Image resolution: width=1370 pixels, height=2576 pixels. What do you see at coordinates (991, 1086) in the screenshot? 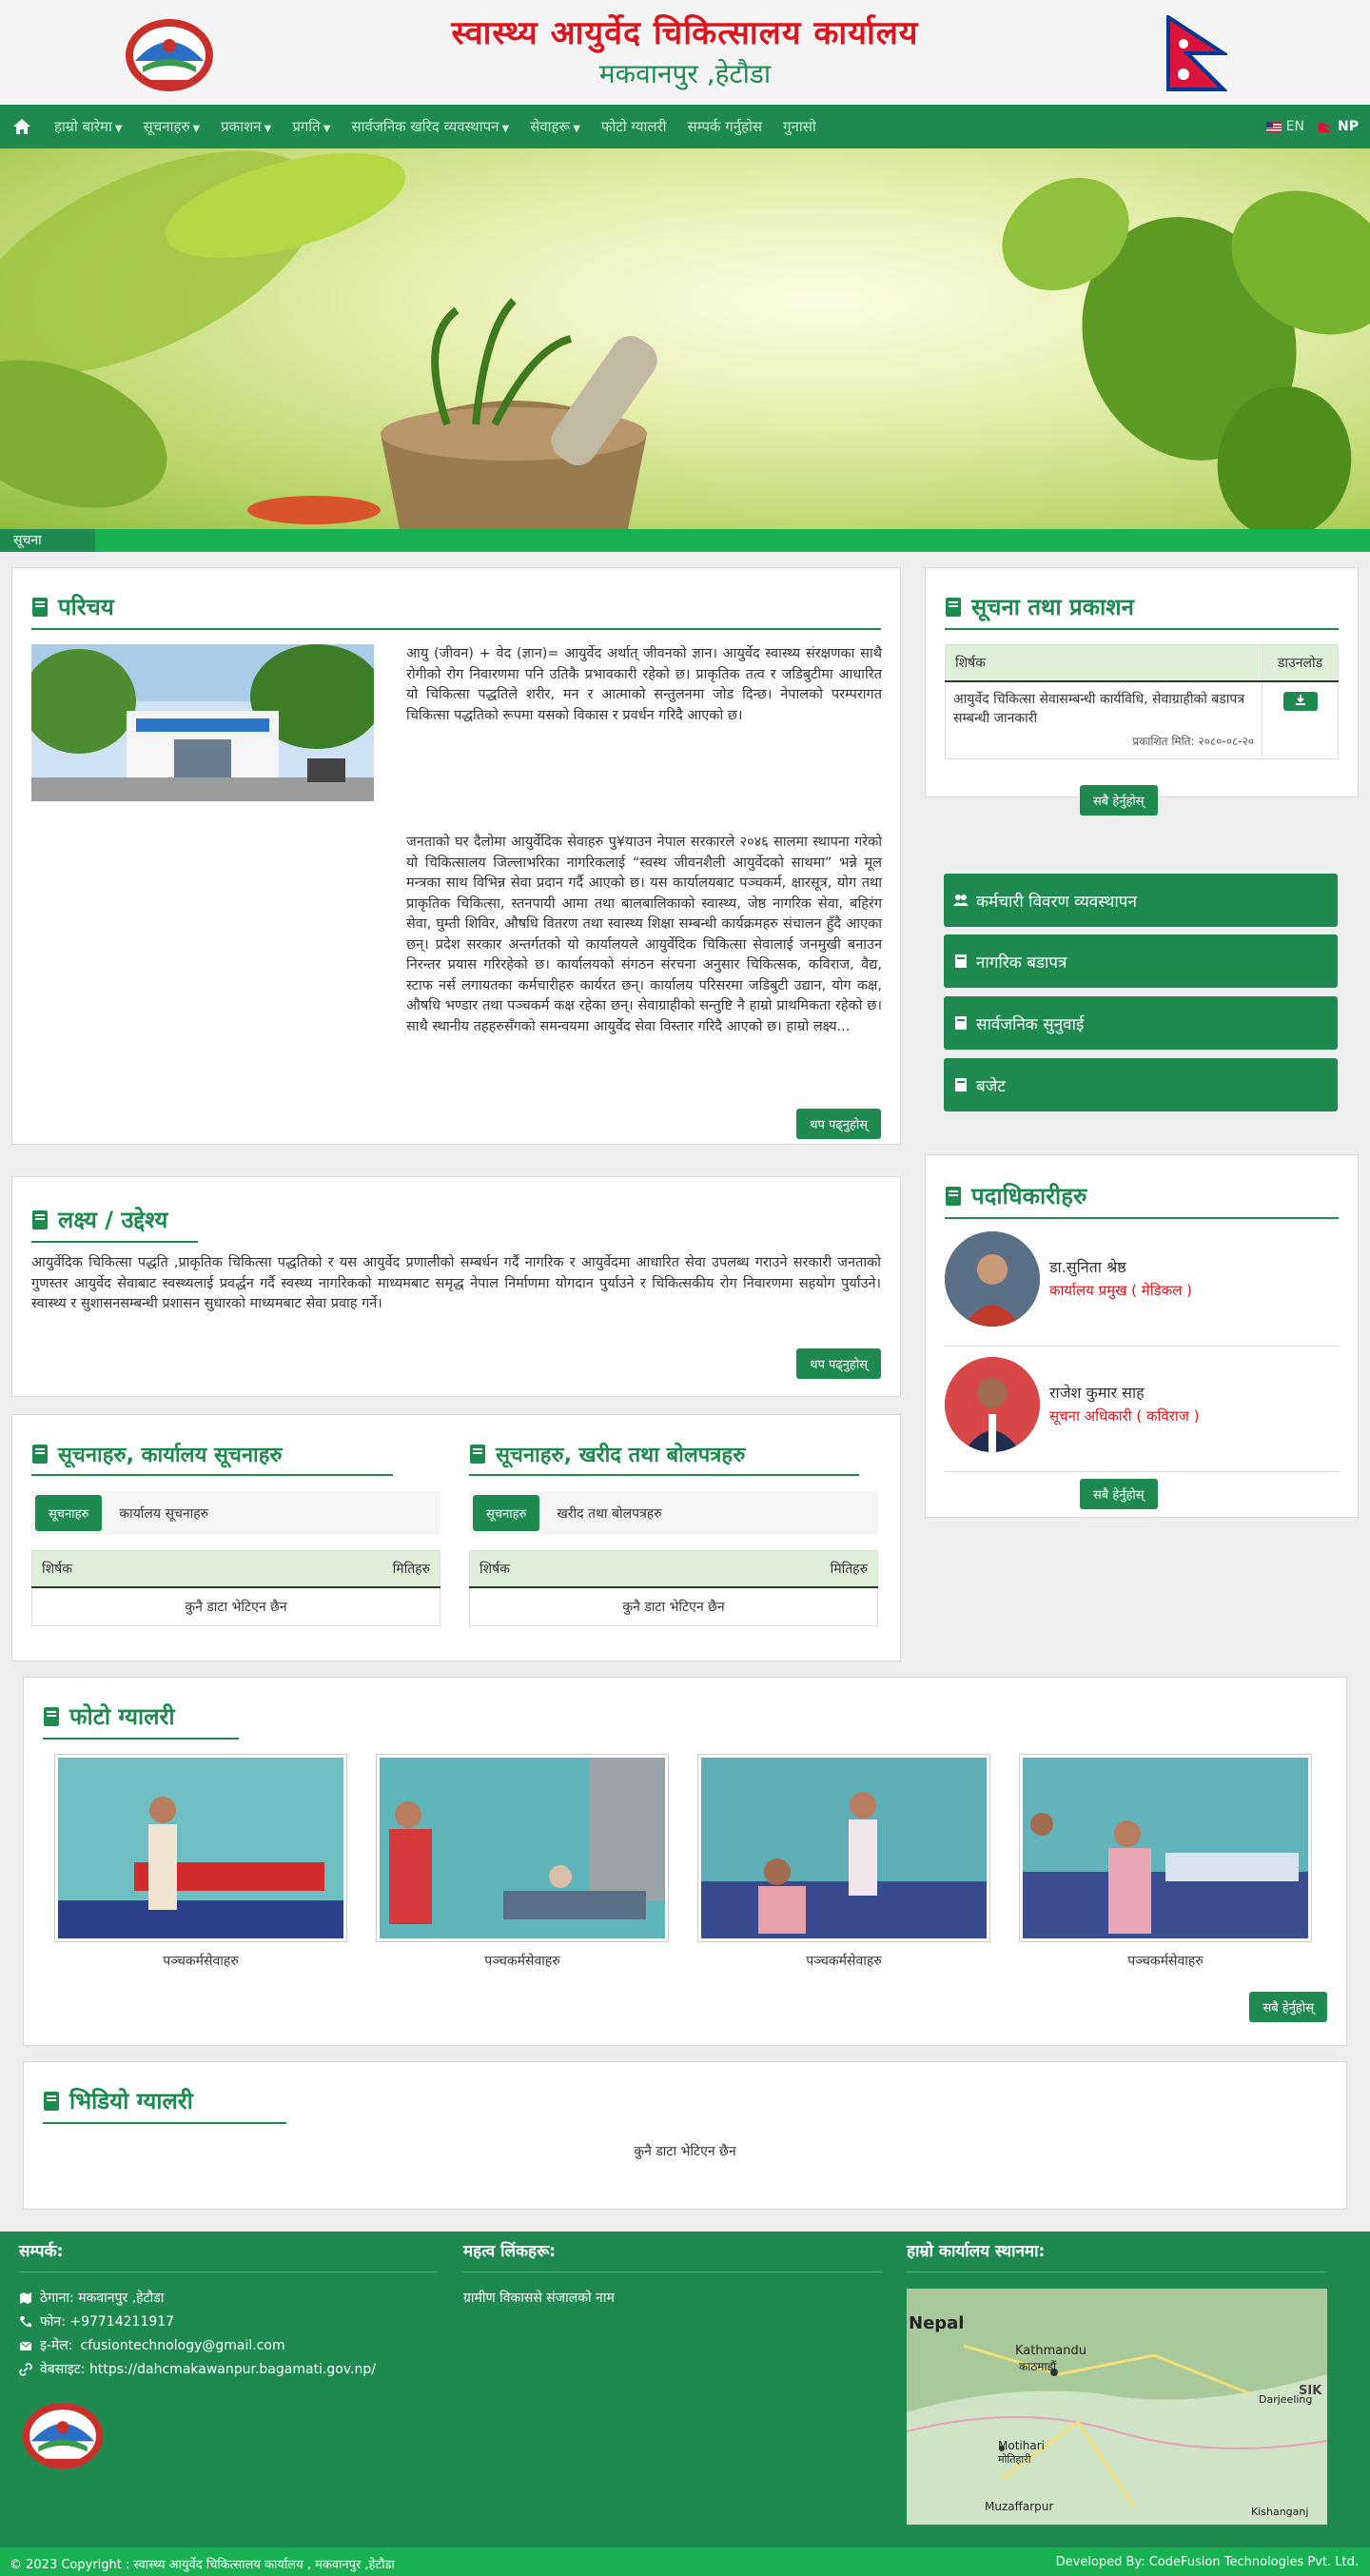
I see `quick-link-label: बजेट` at bounding box center [991, 1086].